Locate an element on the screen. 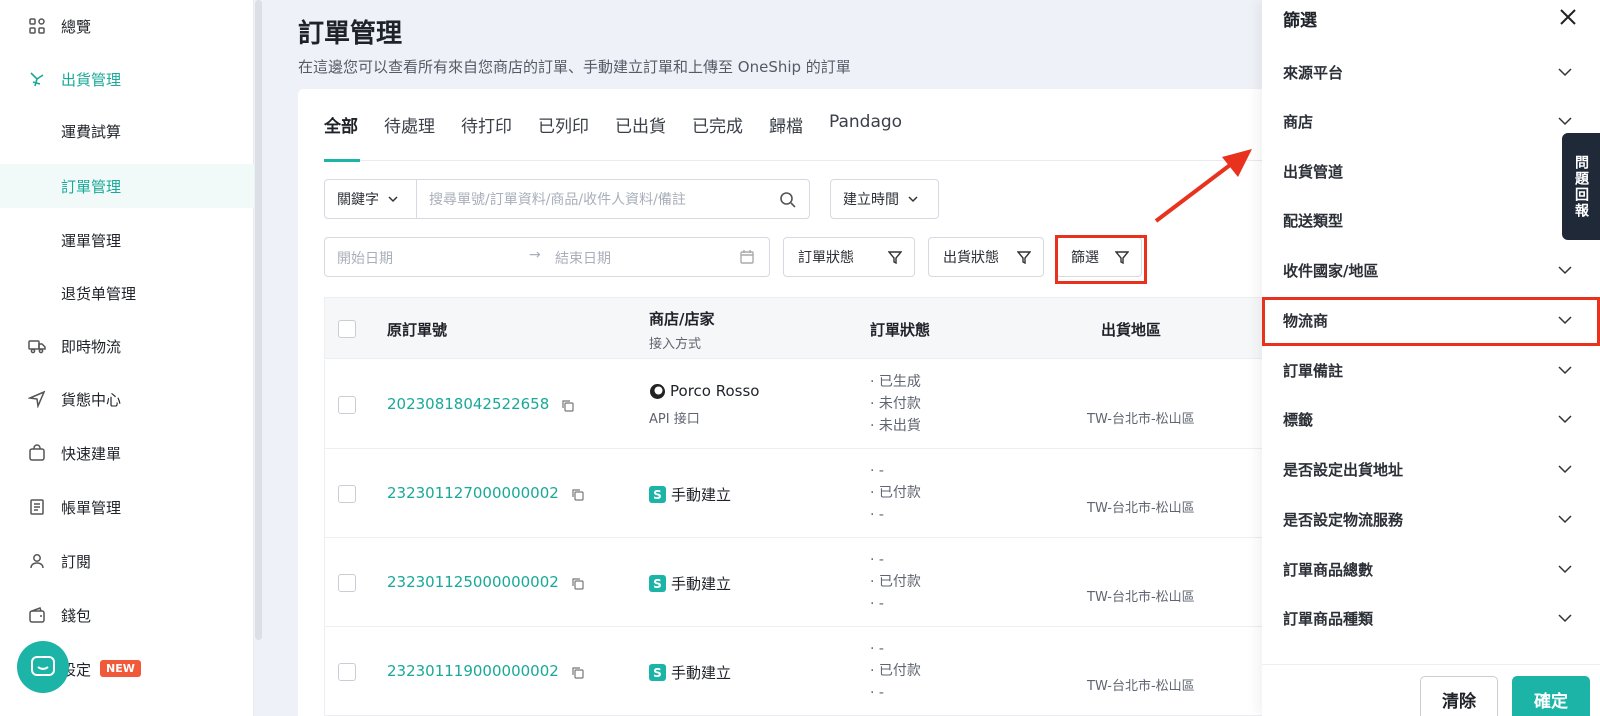  sidebar-item-label: 即時物流 is located at coordinates (91, 347).